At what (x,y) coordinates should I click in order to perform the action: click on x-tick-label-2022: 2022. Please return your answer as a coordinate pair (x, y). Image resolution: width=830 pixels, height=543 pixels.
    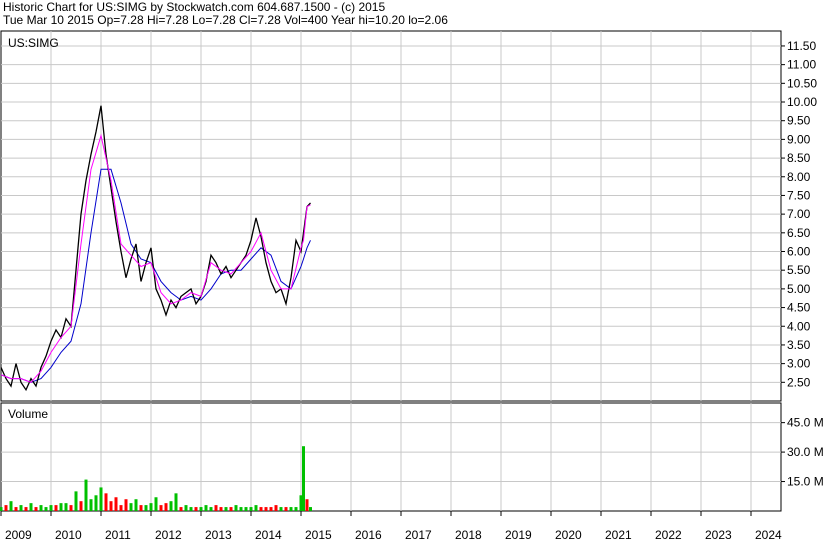
    Looking at the image, I should click on (668, 535).